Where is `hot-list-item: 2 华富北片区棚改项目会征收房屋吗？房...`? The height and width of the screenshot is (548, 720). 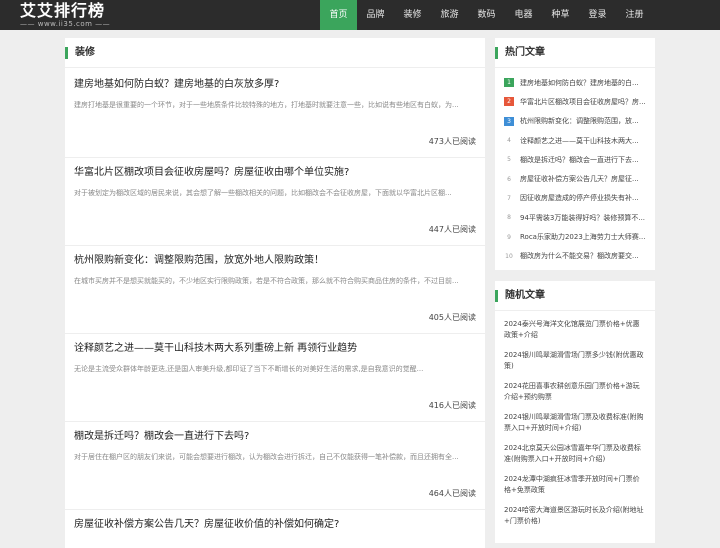
hot-list-item: 2 华富北片区棚改项目会征收房屋吗？房... is located at coordinates (575, 101).